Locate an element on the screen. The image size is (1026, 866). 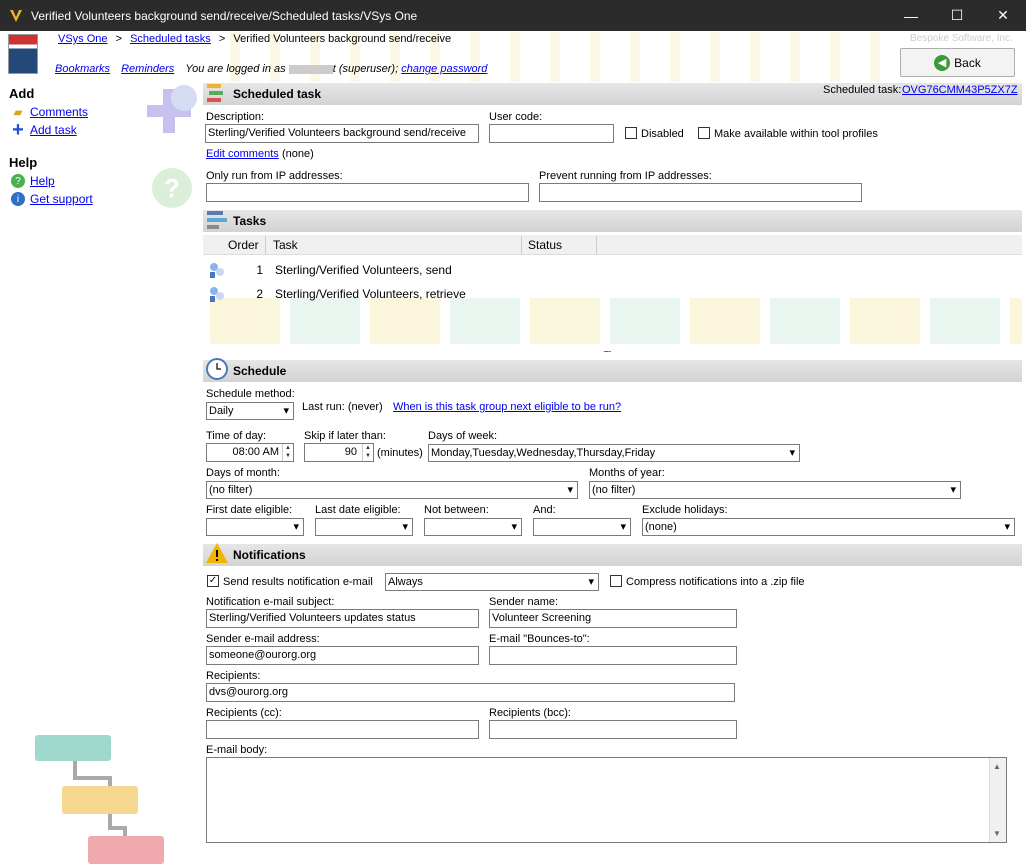
sender-name-label: Sender name: is located at coordinates (524, 602).